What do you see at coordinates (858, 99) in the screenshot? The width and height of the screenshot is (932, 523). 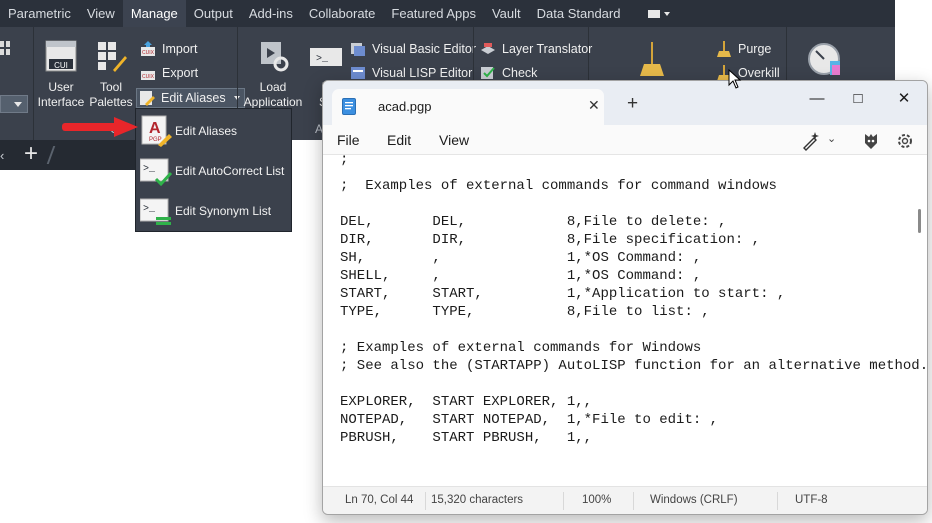 I see `maximize-icon: □` at bounding box center [858, 99].